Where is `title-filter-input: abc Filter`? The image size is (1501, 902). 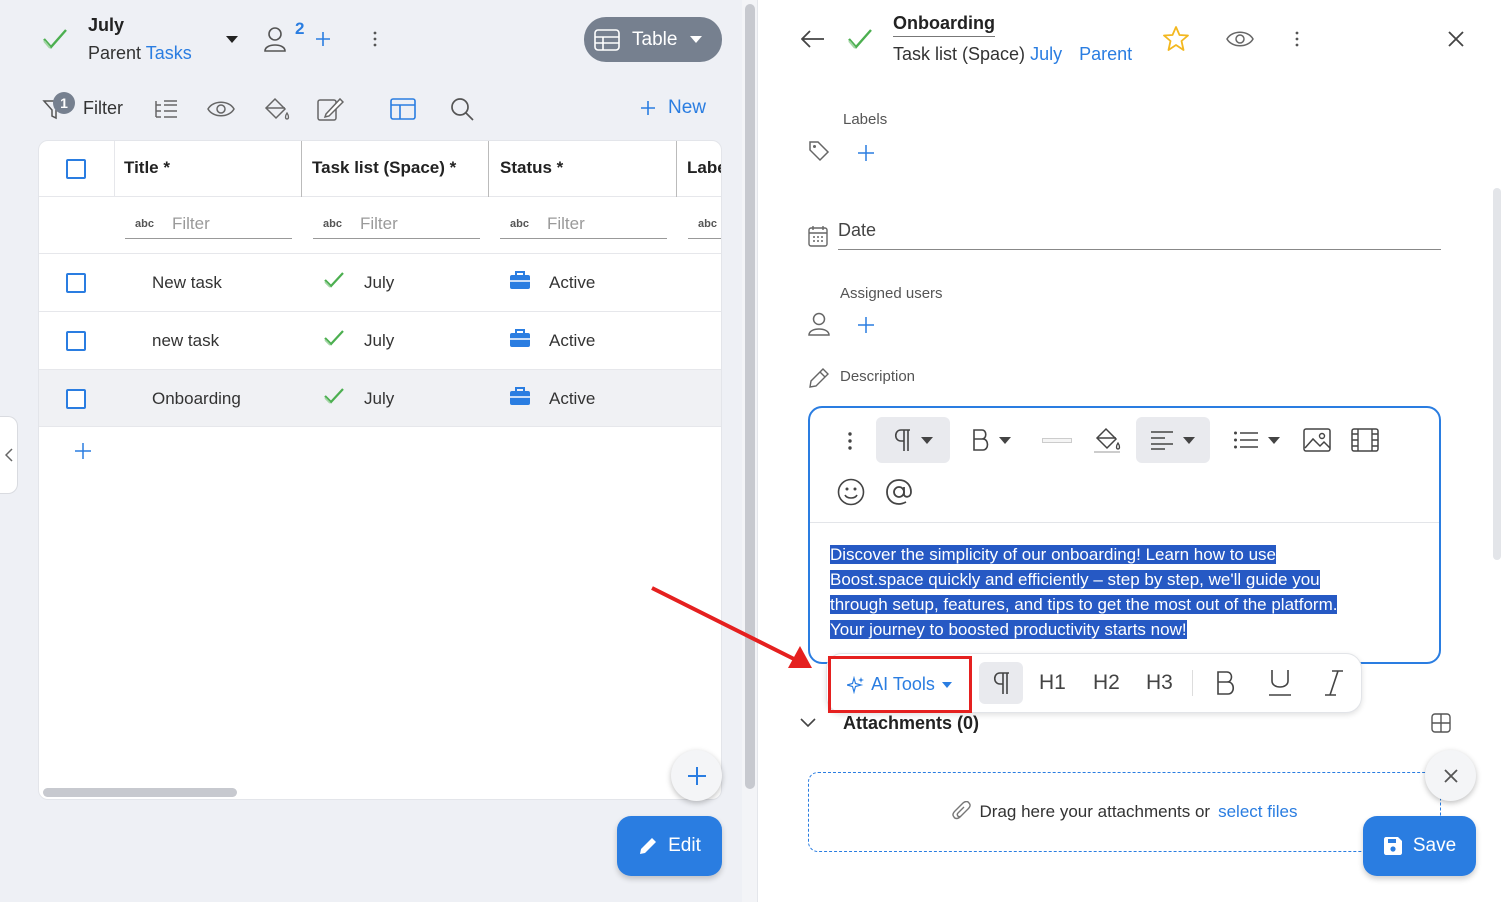
title-filter-input: abc Filter is located at coordinates (208, 224).